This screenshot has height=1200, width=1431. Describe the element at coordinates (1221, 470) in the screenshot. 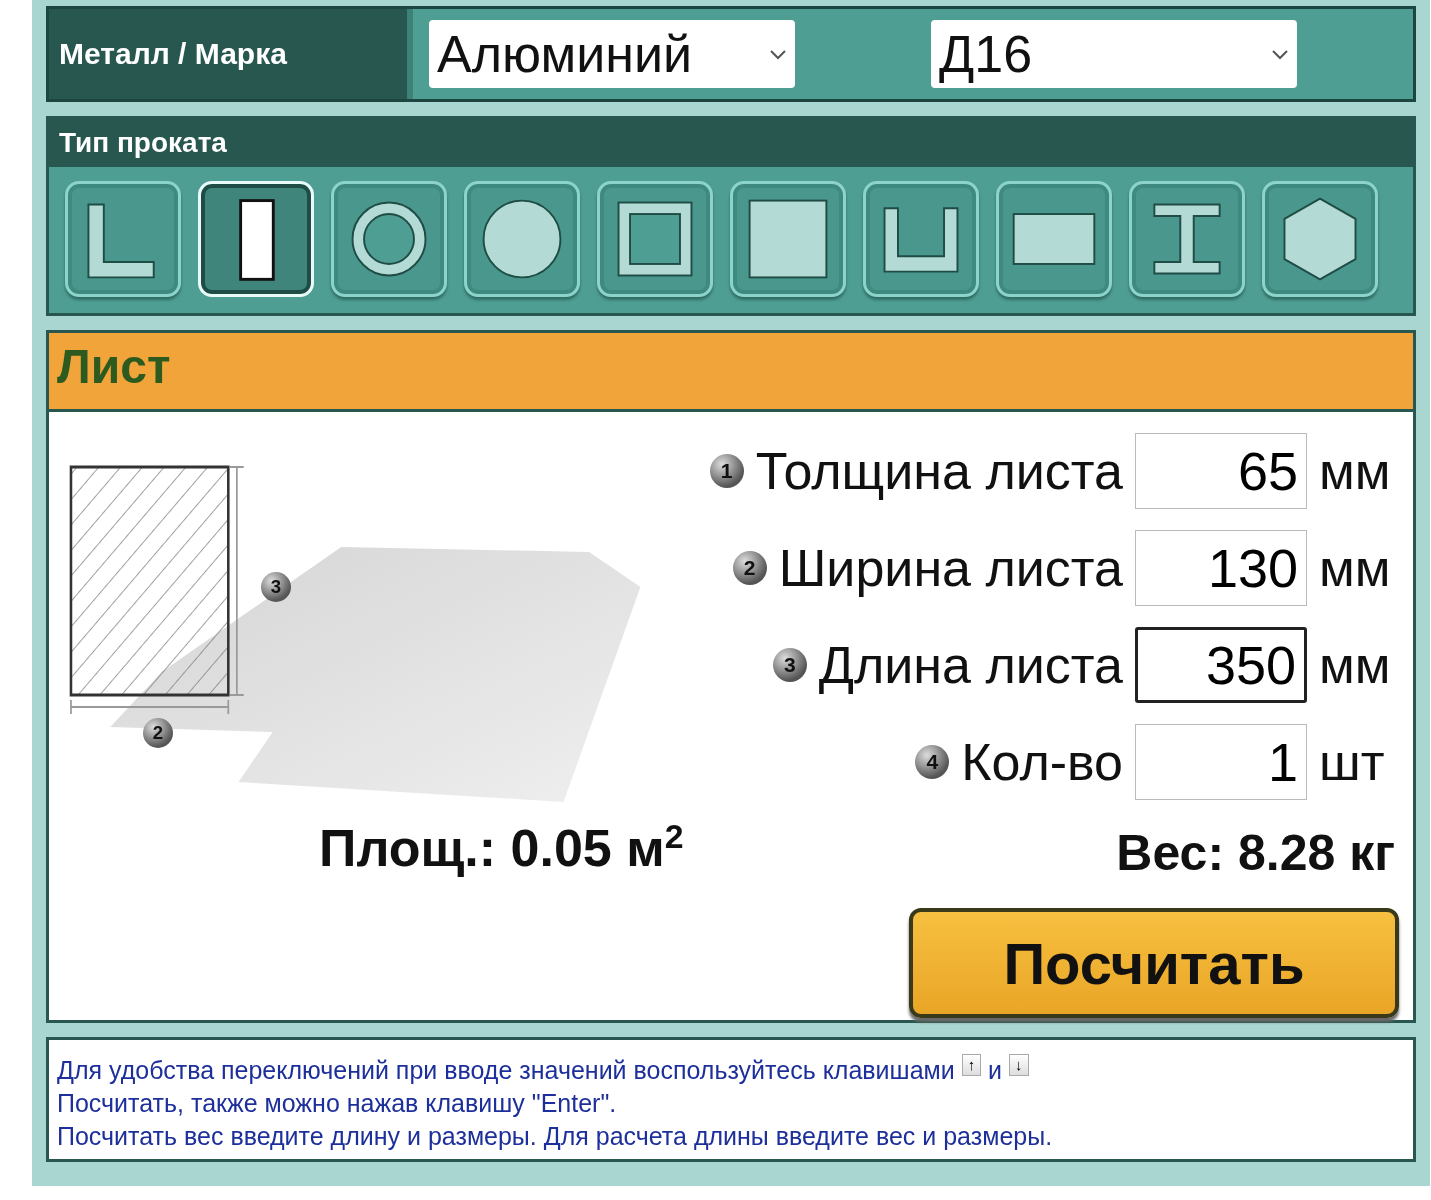

I see `number-input: 65` at that location.